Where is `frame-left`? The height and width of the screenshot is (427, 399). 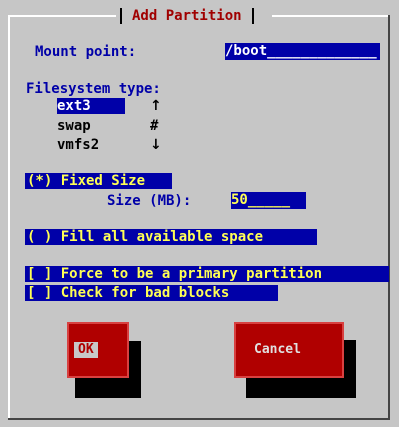
frame-left is located at coordinates (9, 217).